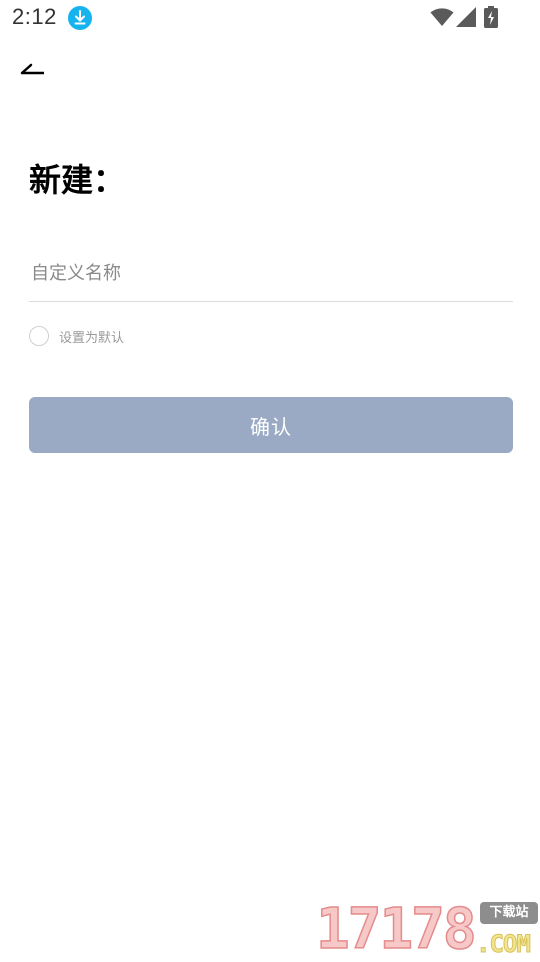 This screenshot has width=540, height=962. Describe the element at coordinates (271, 425) in the screenshot. I see `confirm-button: 确认` at that location.